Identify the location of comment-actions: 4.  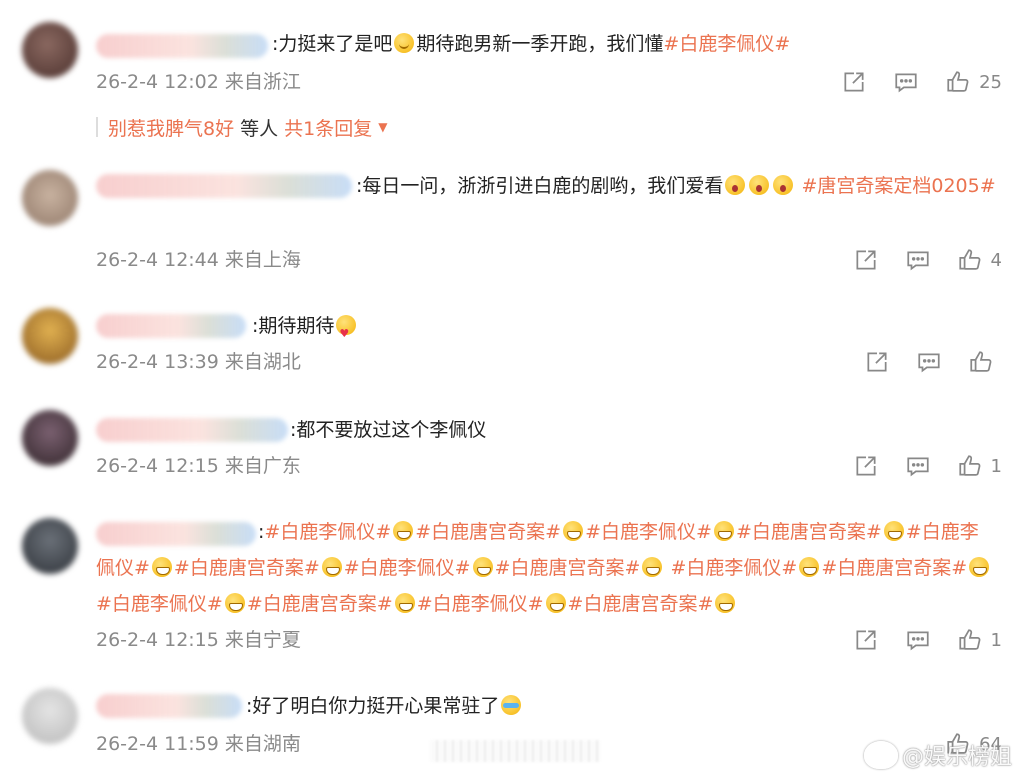
(914, 260).